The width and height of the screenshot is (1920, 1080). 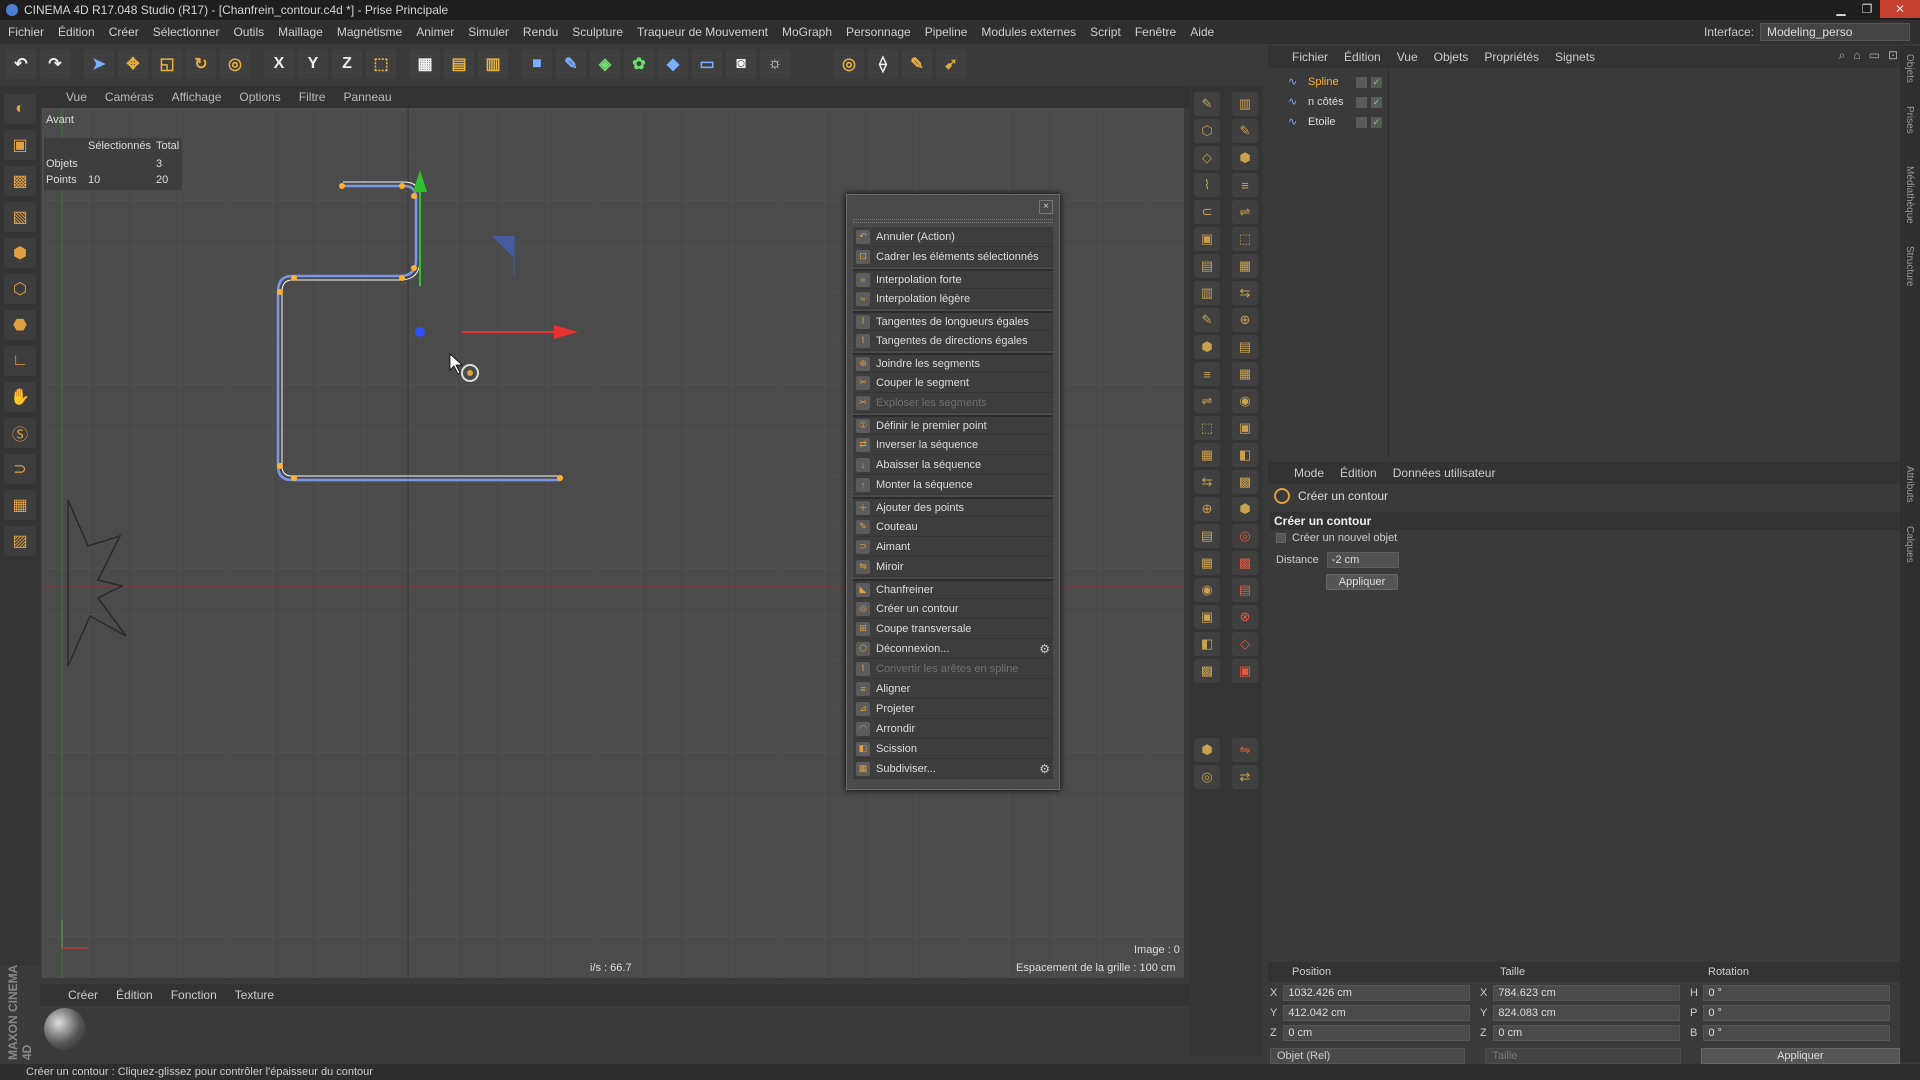 I want to click on popup-command-item: ◣ Chanfreiner, so click(x=953, y=589).